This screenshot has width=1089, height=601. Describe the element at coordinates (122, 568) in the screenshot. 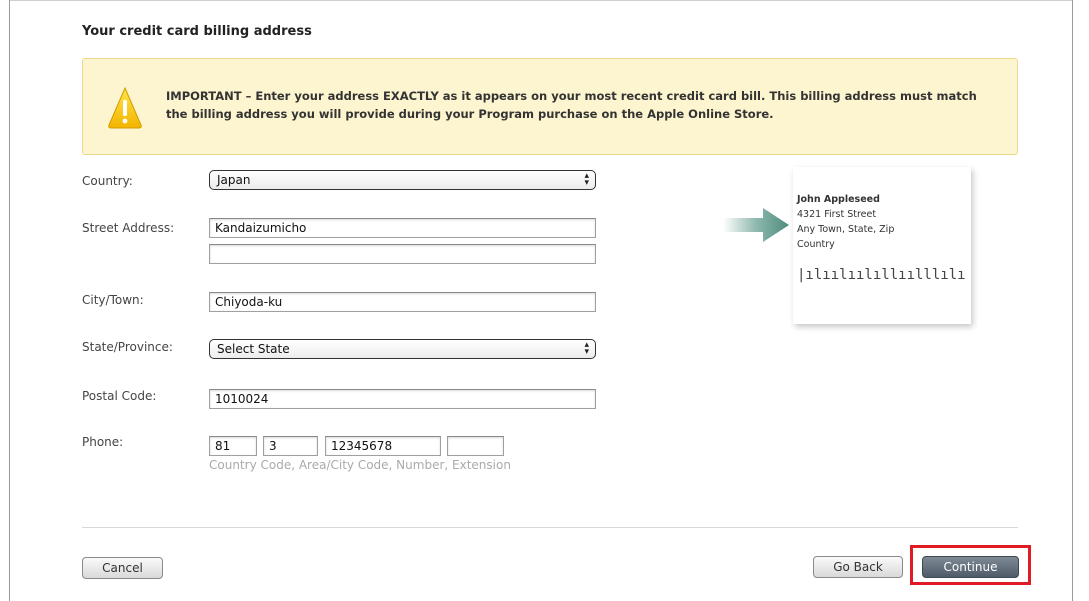

I see `cancel-button: Cancel` at that location.